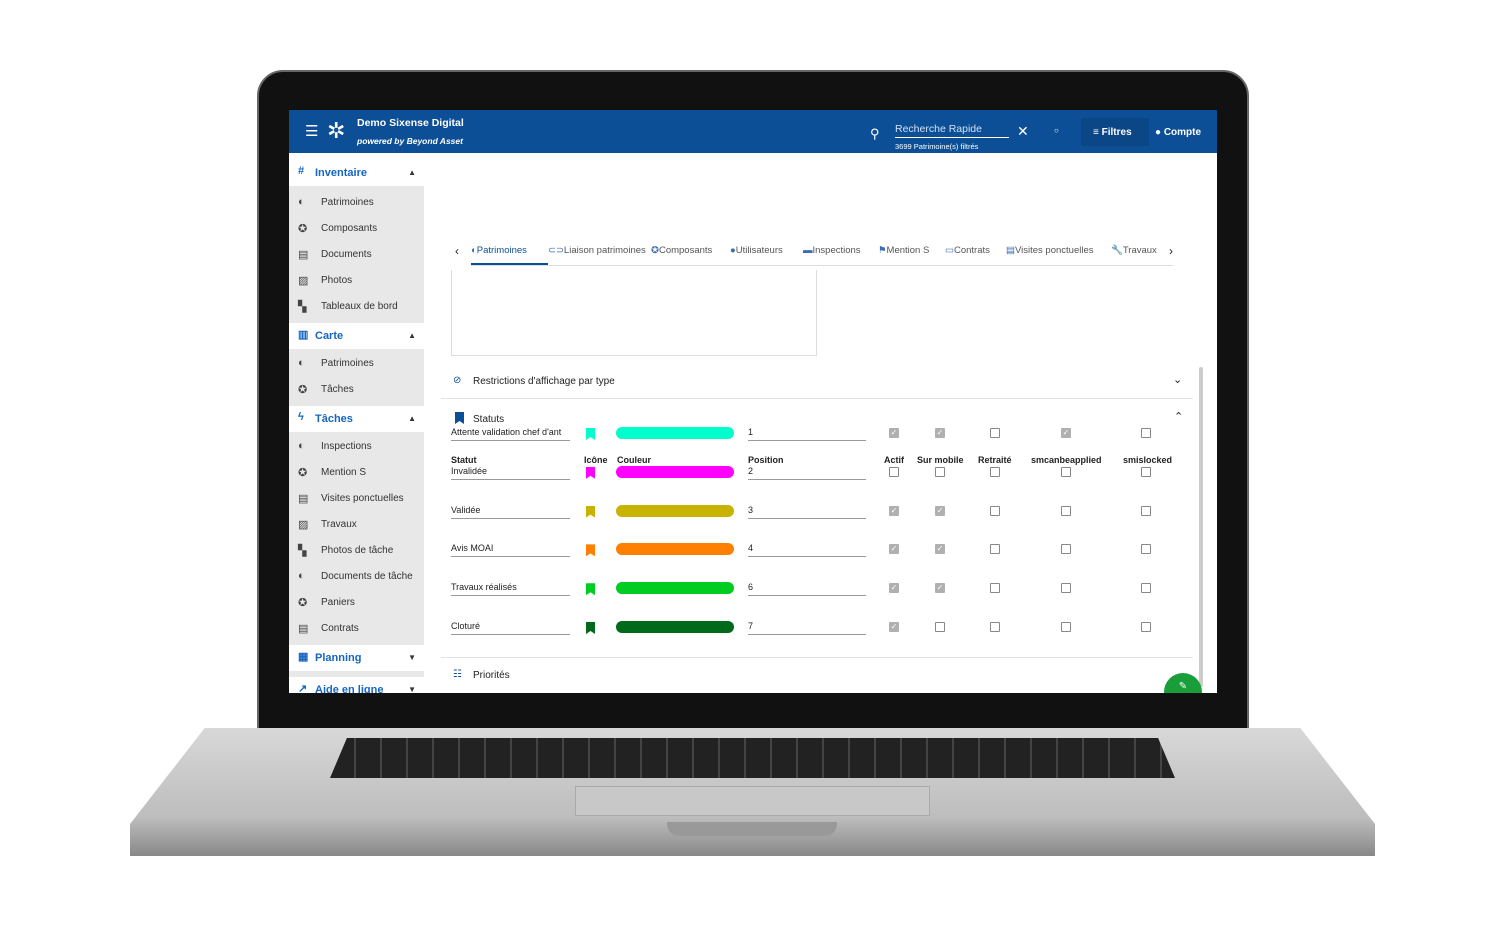 This screenshot has width=1504, height=926. Describe the element at coordinates (356, 499) in the screenshot. I see `sidebar-item: ▤ Visites ponctuelles` at that location.